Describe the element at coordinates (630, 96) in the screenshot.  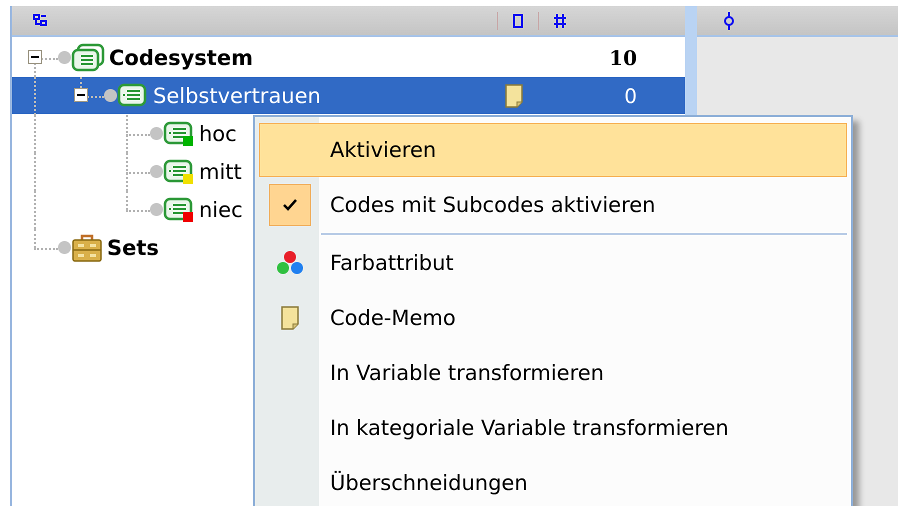
I see `code-count: 0` at that location.